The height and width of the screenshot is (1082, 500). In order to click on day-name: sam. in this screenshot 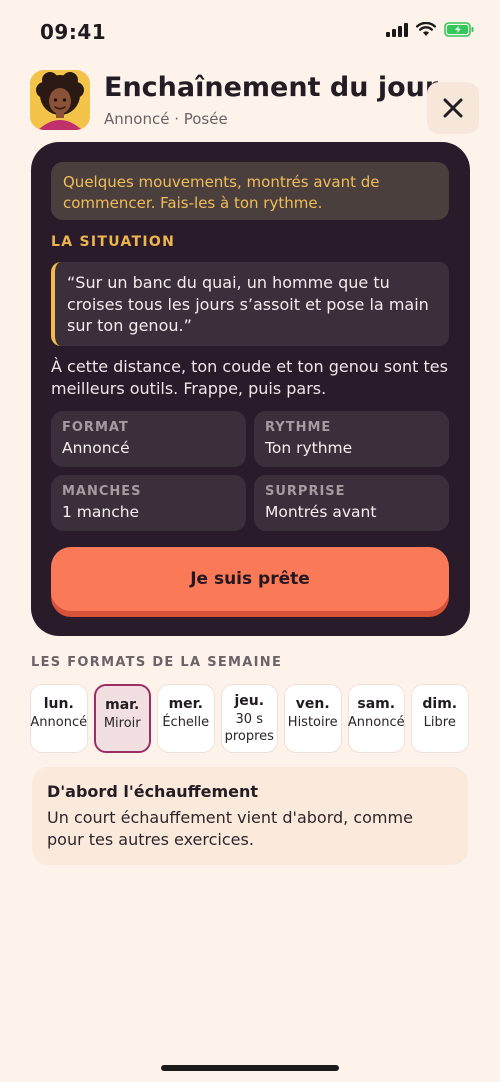, I will do `click(376, 704)`.